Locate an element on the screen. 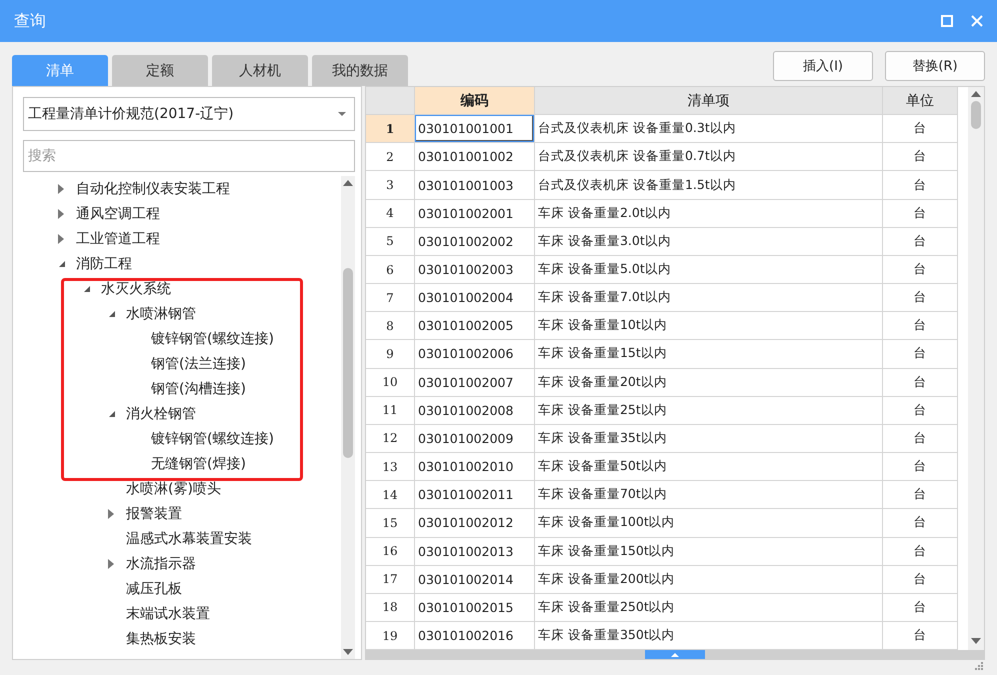 This screenshot has height=675, width=997. tree-item: 钢管(法兰连接) is located at coordinates (198, 363).